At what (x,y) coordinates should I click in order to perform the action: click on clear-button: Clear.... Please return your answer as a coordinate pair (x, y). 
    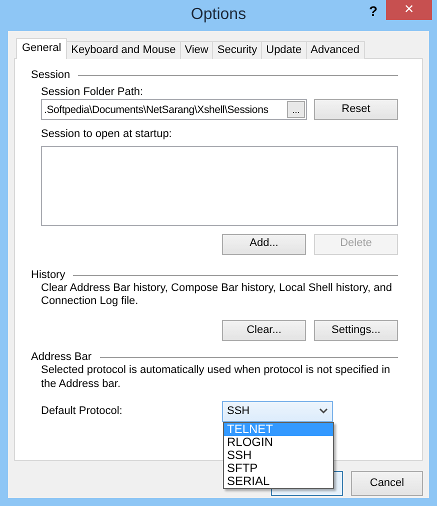
    Looking at the image, I should click on (264, 331).